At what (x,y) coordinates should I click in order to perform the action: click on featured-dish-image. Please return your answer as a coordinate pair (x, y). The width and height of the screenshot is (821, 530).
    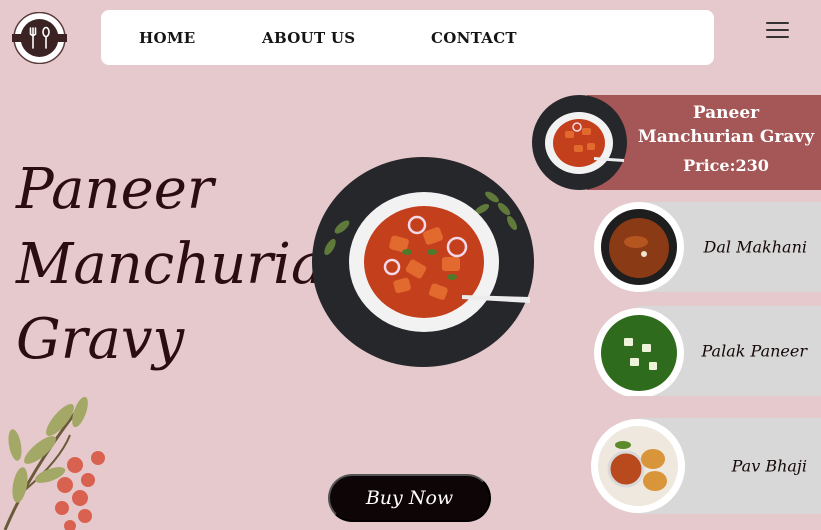
    Looking at the image, I should click on (579, 142).